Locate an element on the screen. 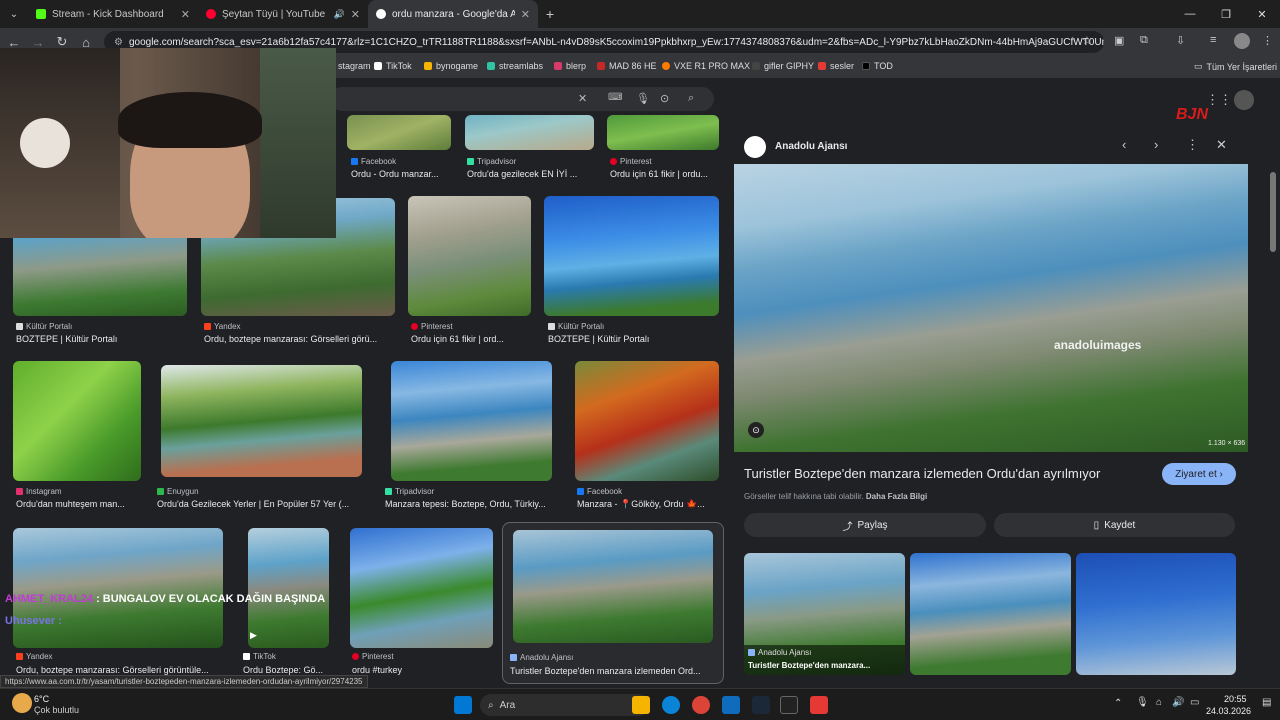 The image size is (1280, 720). bookmark-item: MAD 86 HE is located at coordinates (627, 66).